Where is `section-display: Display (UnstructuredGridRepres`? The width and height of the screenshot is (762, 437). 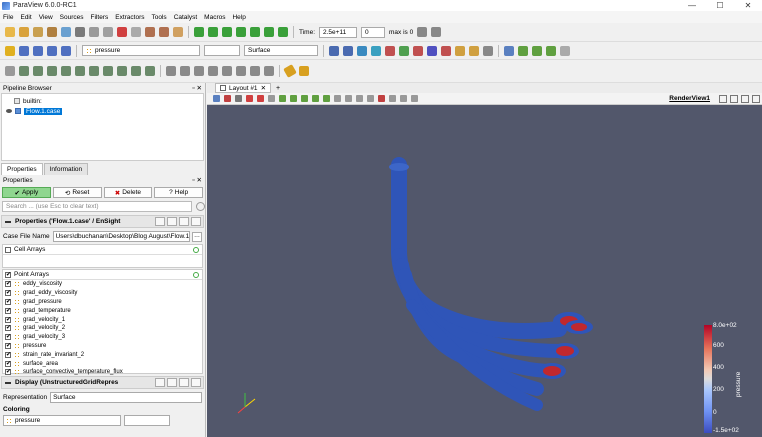
section-display: Display (UnstructuredGridRepres is located at coordinates (102, 382).